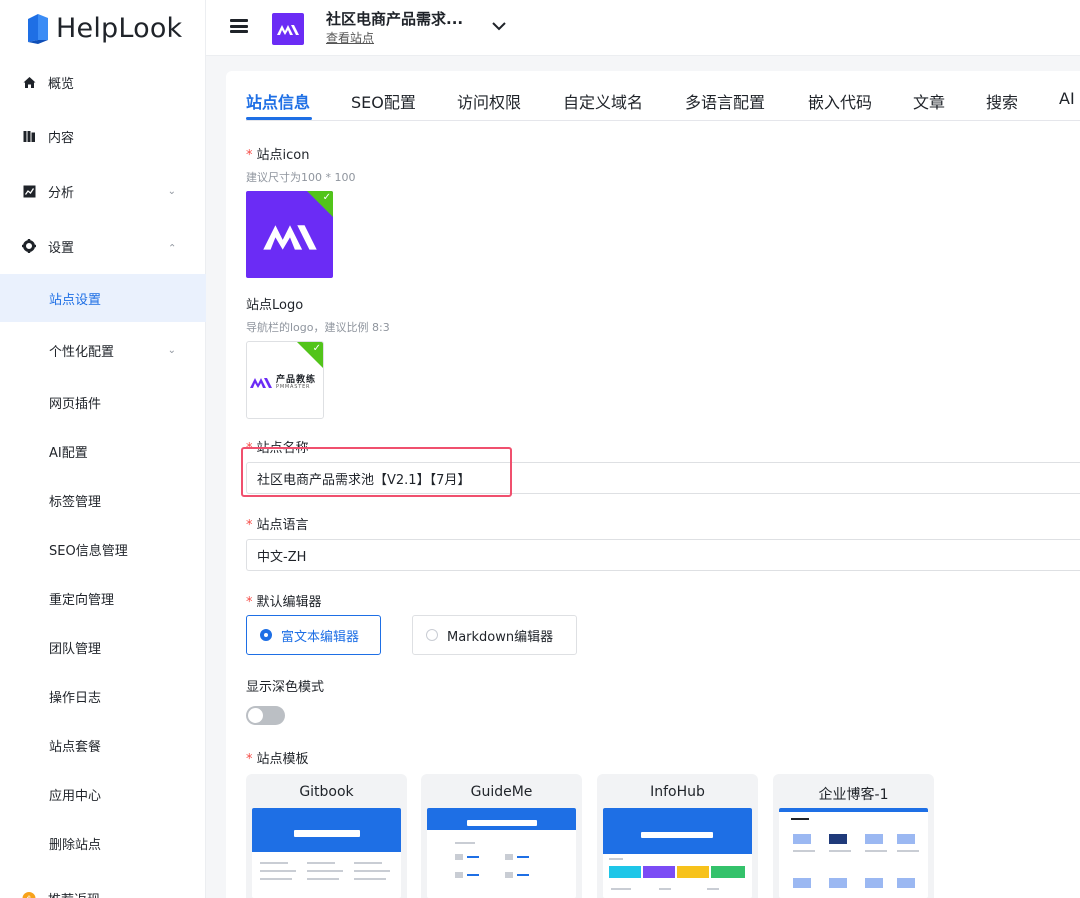 This screenshot has width=1080, height=898. What do you see at coordinates (289, 602) in the screenshot?
I see `default-editor-label-text: 默认编辑器` at bounding box center [289, 602].